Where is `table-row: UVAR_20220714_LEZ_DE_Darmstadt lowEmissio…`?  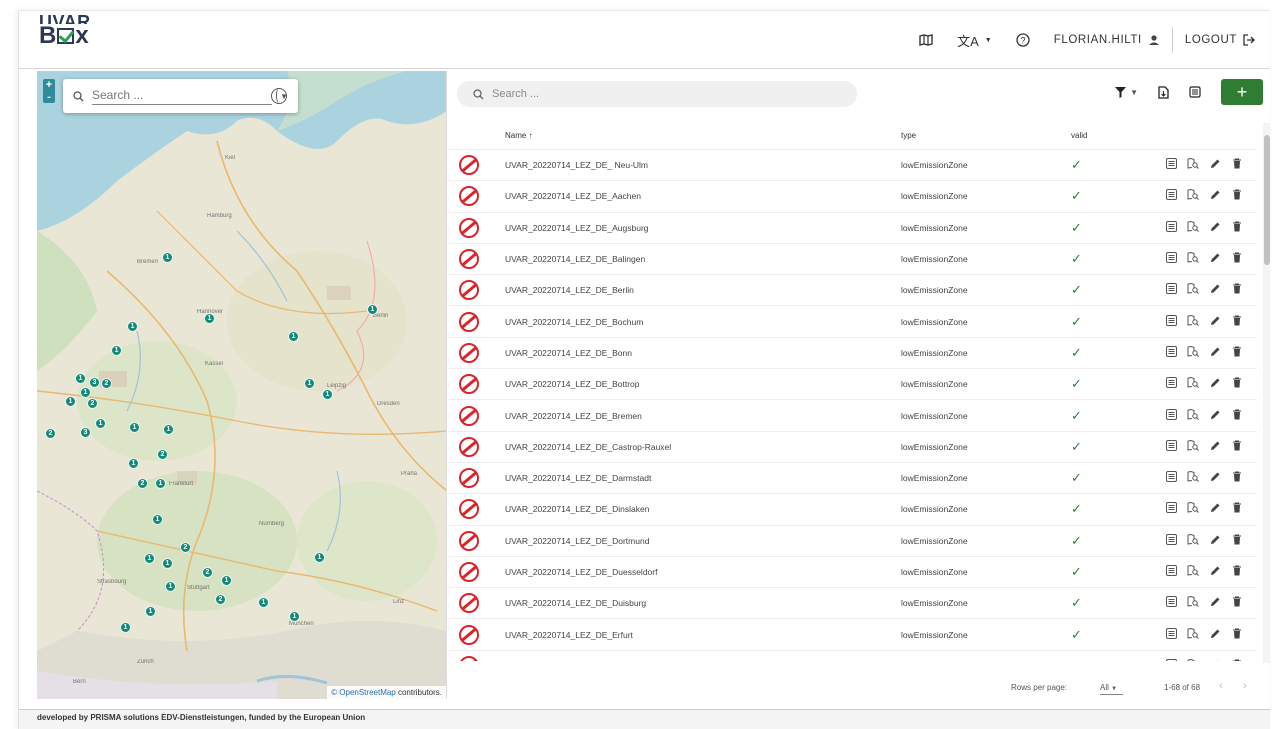 table-row: UVAR_20220714_LEZ_DE_Darmstadt lowEmissio… is located at coordinates (853, 477).